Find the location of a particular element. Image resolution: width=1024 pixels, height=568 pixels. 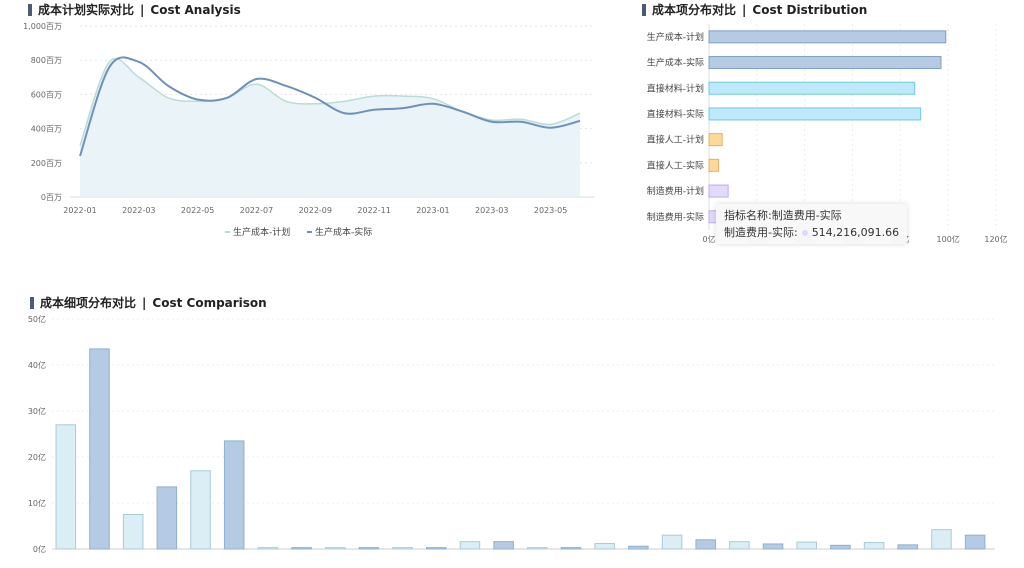

y-tick-label: 50亿 is located at coordinates (37, 319).